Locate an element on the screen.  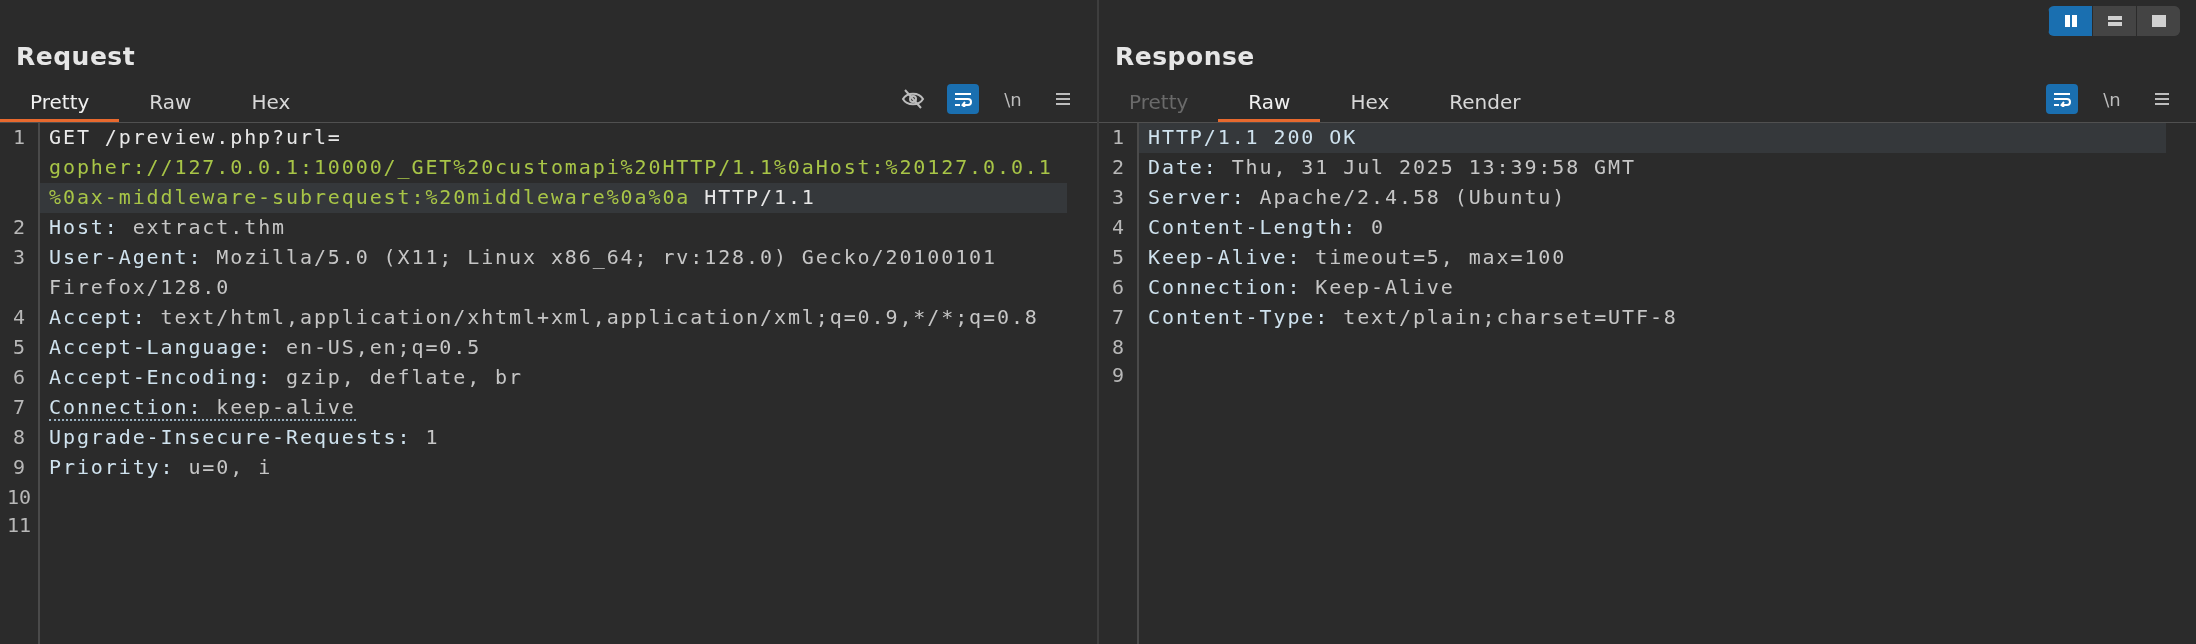
code-line: Accept: text/html,application/xhtml+xml,application/xml;q=0.9,*/*;q=0.8 is located at coordinates (544, 317).